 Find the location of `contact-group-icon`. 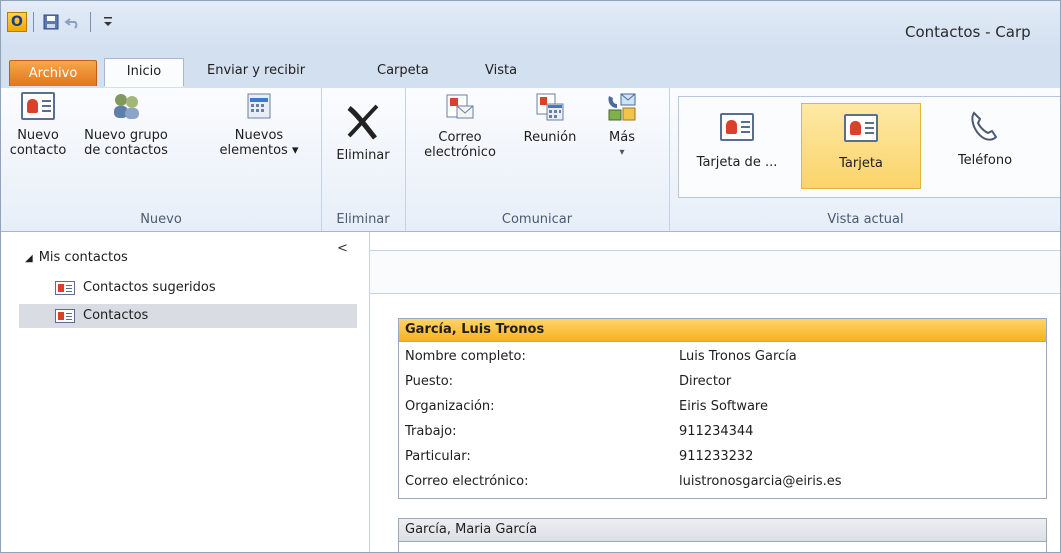

contact-group-icon is located at coordinates (126, 106).